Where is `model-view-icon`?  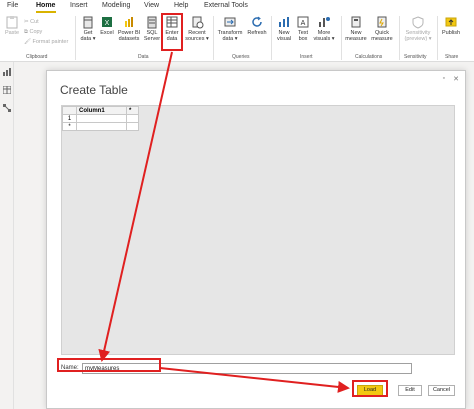
model-view-icon is located at coordinates (7, 108).